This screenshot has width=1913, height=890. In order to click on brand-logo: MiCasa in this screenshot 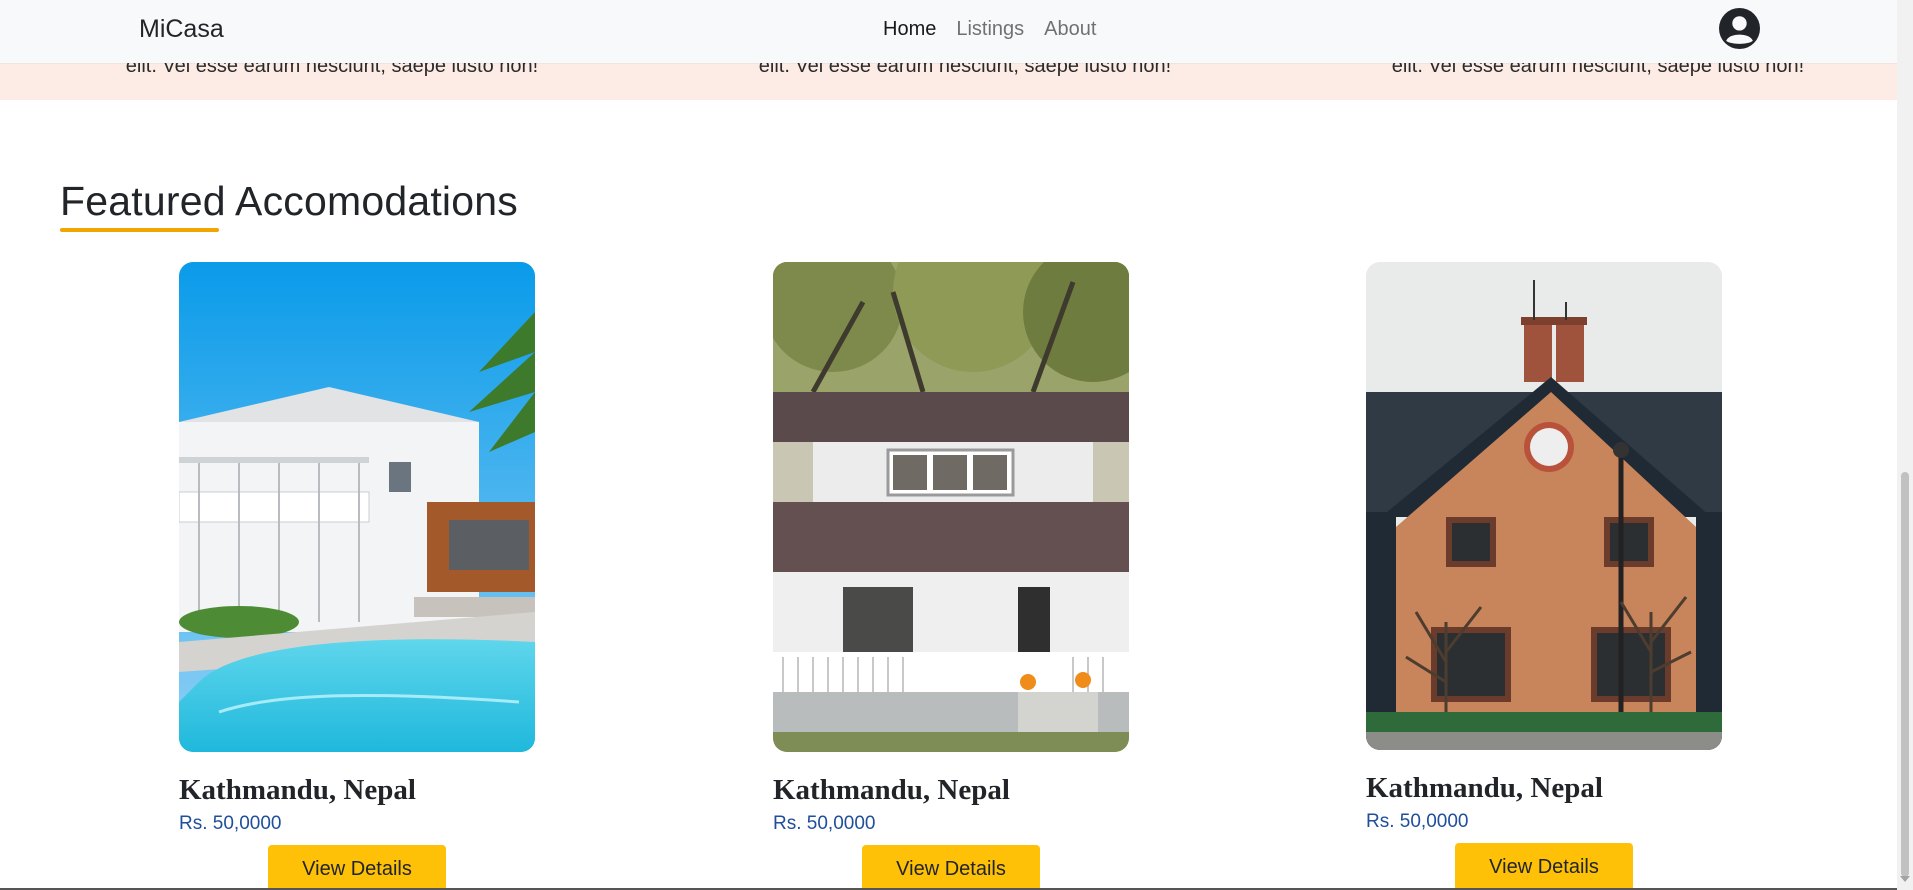, I will do `click(181, 29)`.